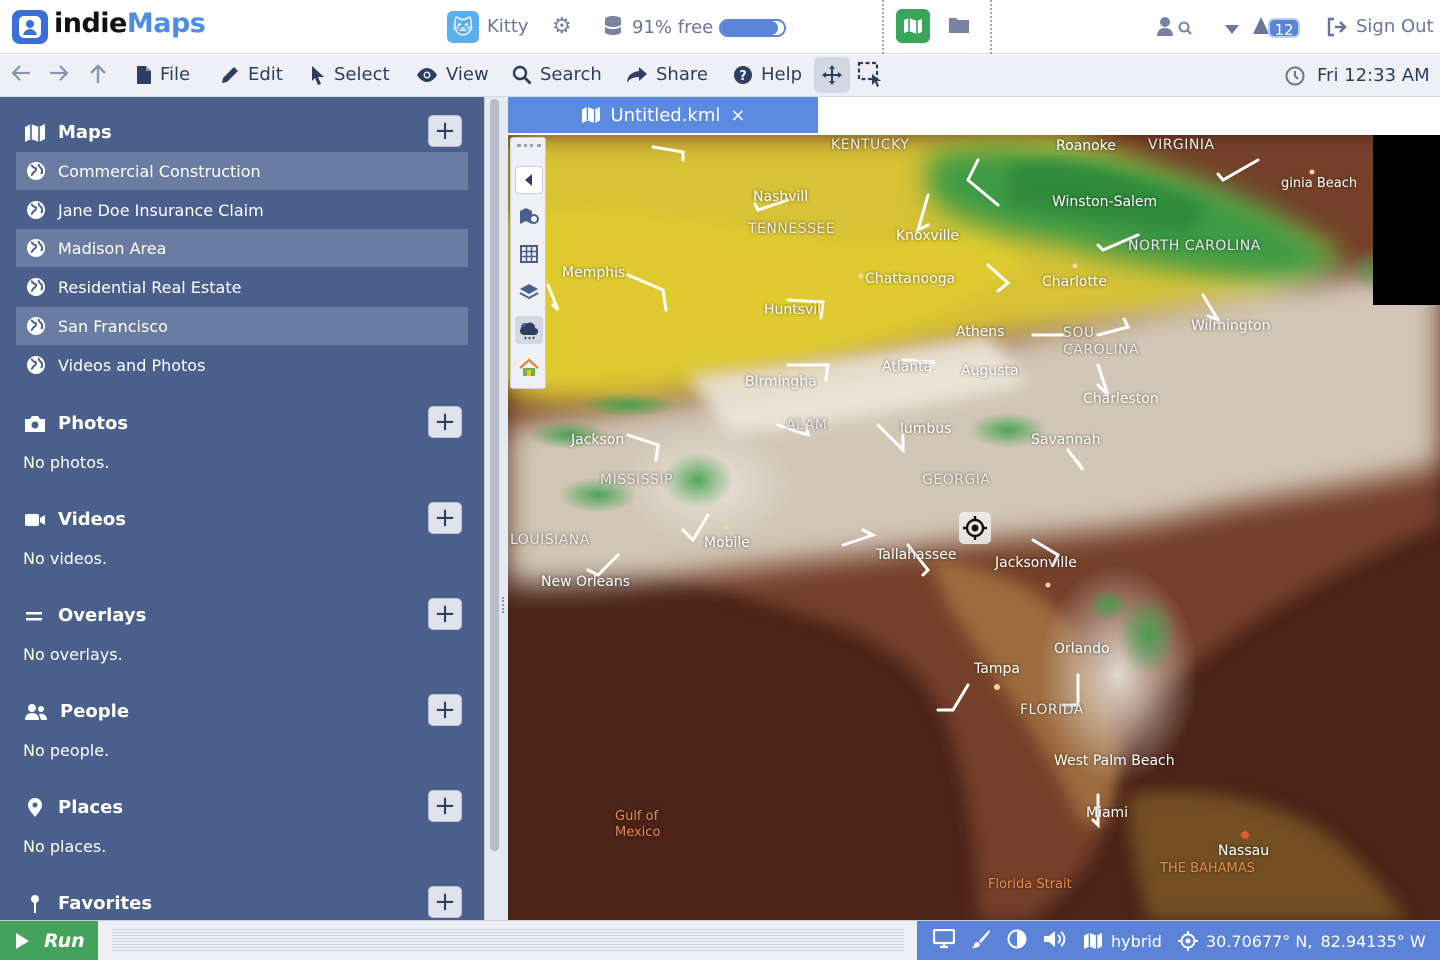 The width and height of the screenshot is (1440, 960). I want to click on collapse-palette-button, so click(529, 180).